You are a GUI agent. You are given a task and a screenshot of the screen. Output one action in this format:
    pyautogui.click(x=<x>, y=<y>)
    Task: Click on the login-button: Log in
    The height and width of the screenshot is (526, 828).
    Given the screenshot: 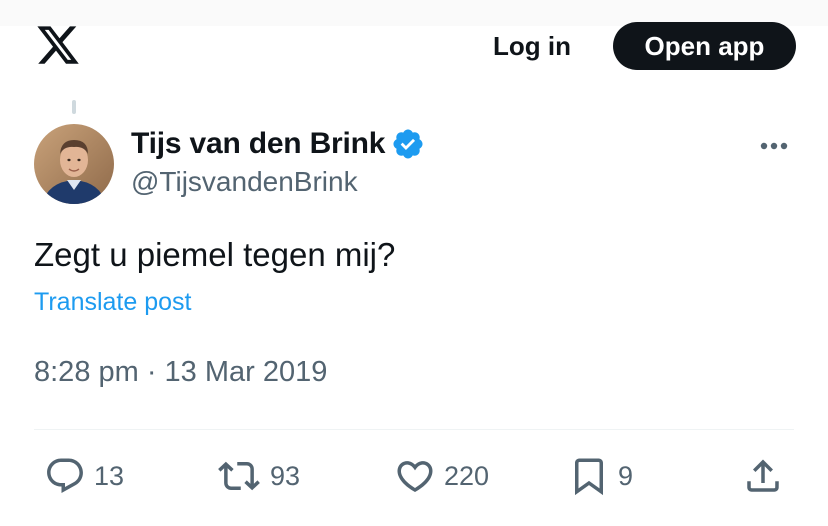 What is the action you would take?
    pyautogui.click(x=532, y=46)
    